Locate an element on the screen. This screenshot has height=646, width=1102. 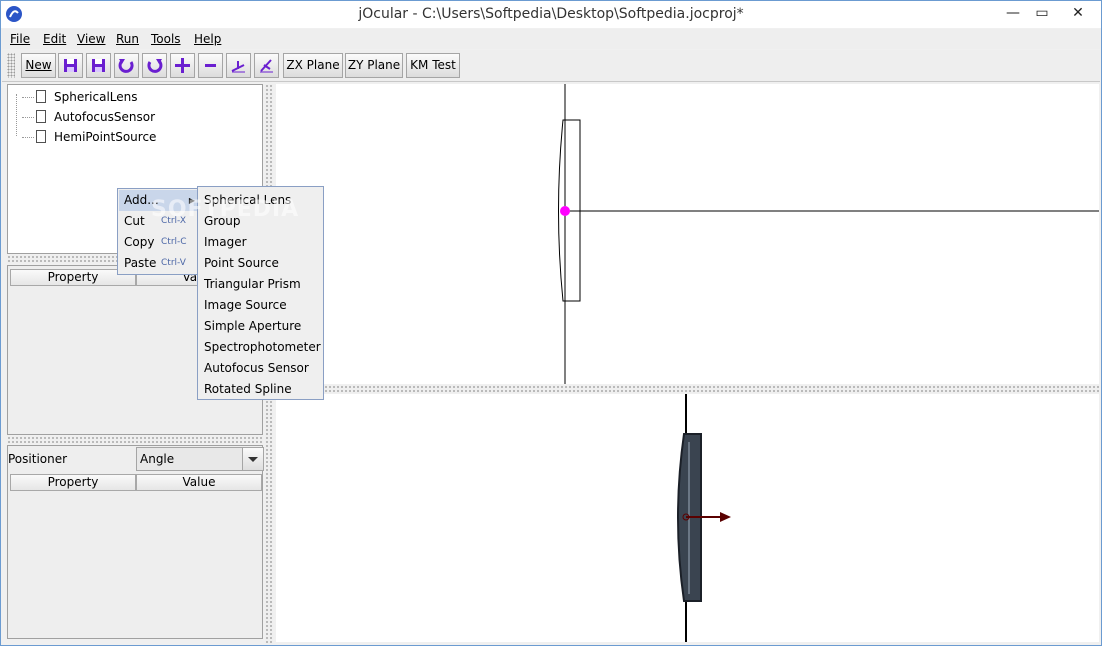
save-button is located at coordinates (70, 65).